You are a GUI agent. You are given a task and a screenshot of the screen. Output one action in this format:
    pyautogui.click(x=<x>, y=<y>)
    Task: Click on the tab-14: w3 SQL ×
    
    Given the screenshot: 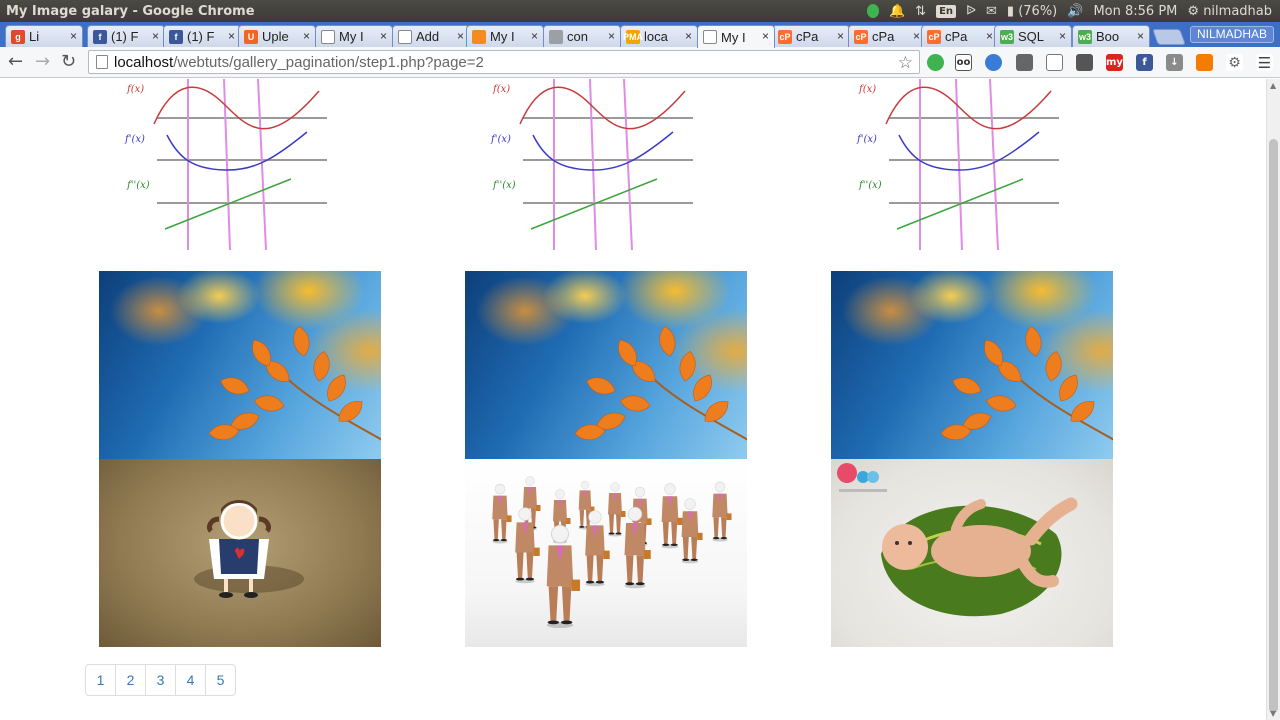 What is the action you would take?
    pyautogui.click(x=1033, y=36)
    